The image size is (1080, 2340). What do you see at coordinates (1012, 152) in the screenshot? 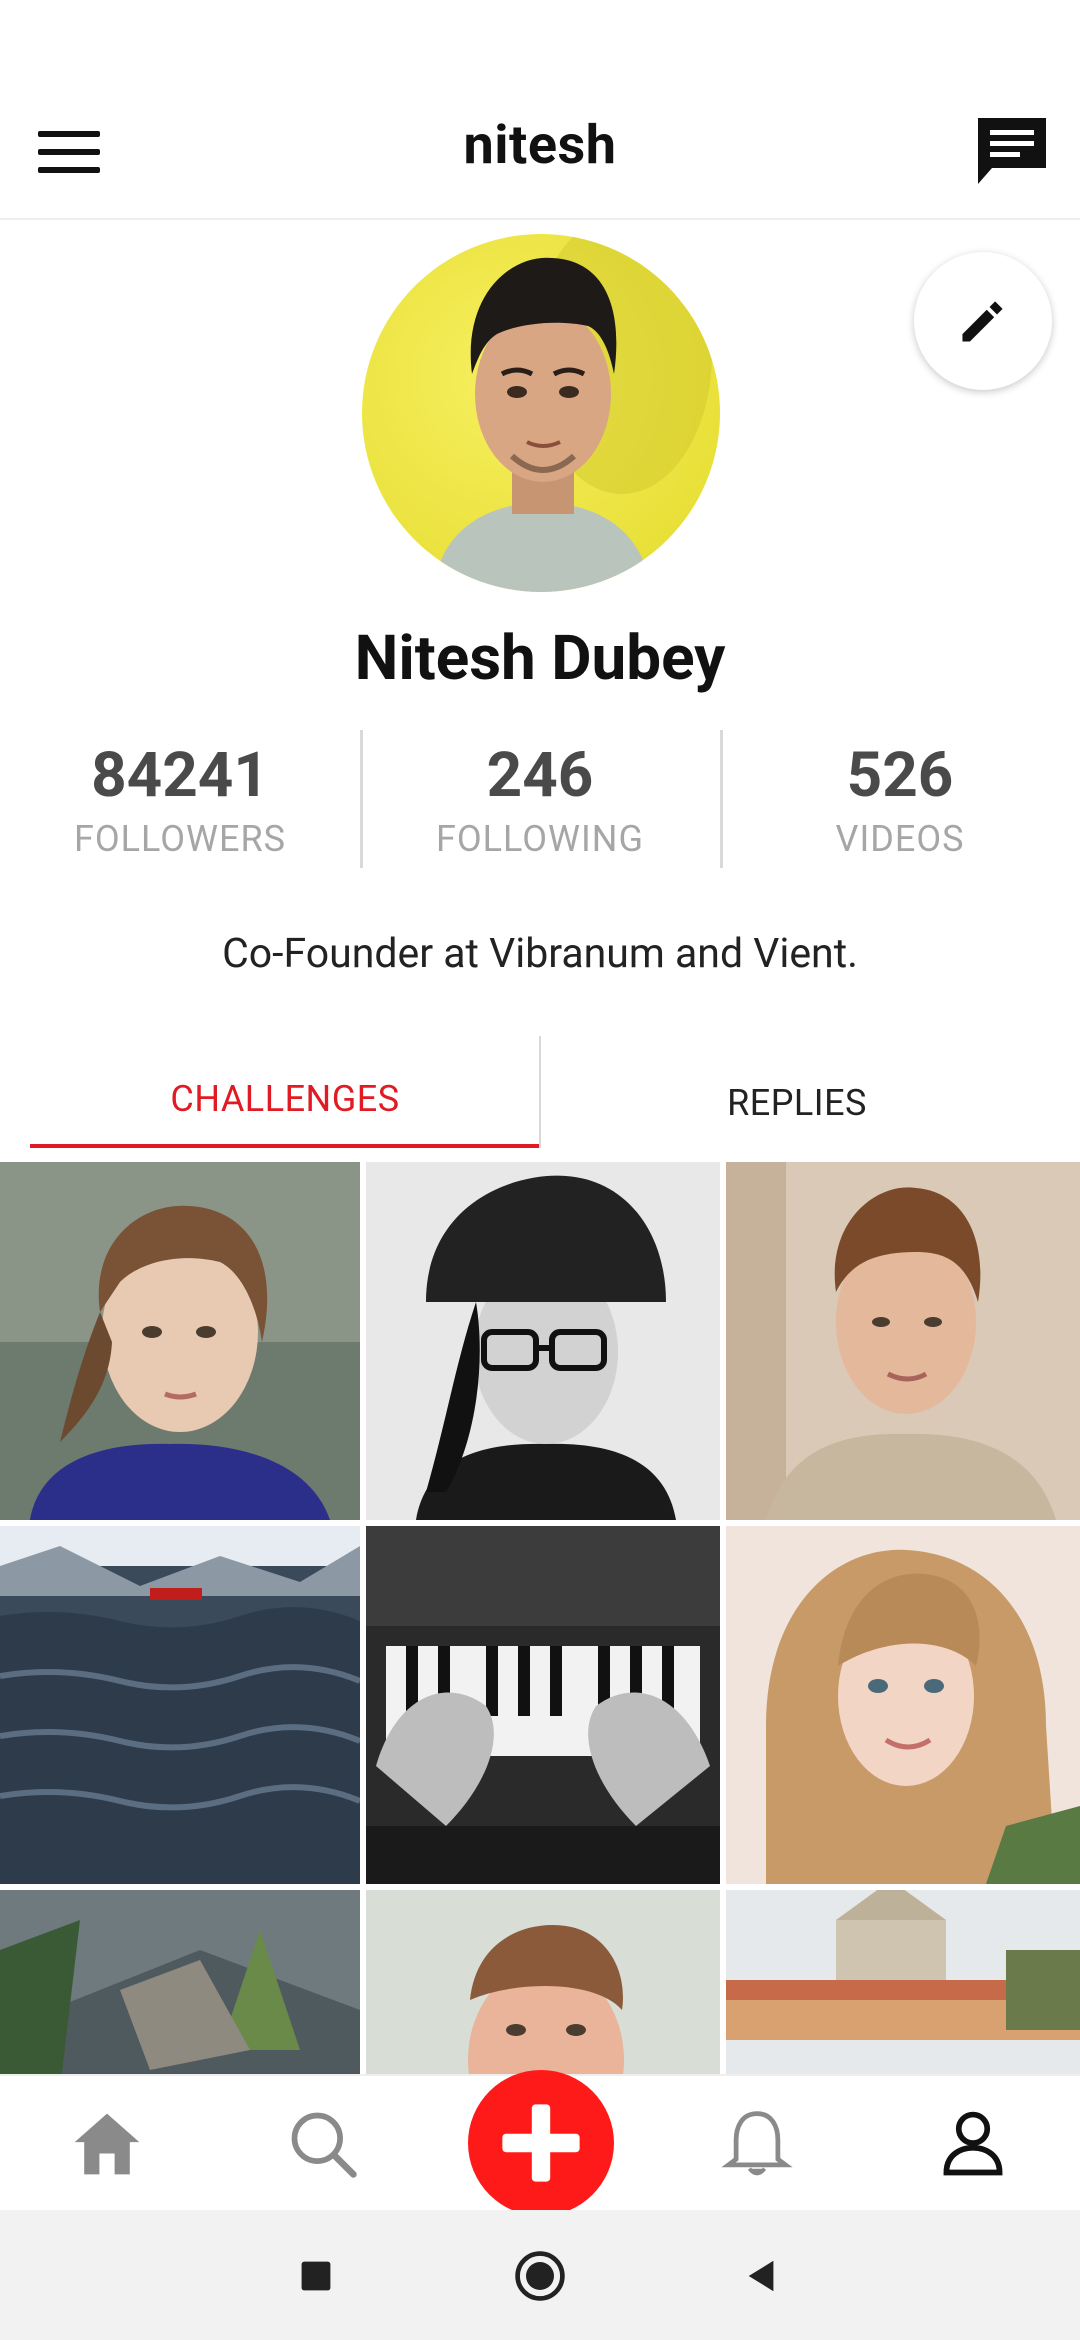
I see `chat-message-icon` at bounding box center [1012, 152].